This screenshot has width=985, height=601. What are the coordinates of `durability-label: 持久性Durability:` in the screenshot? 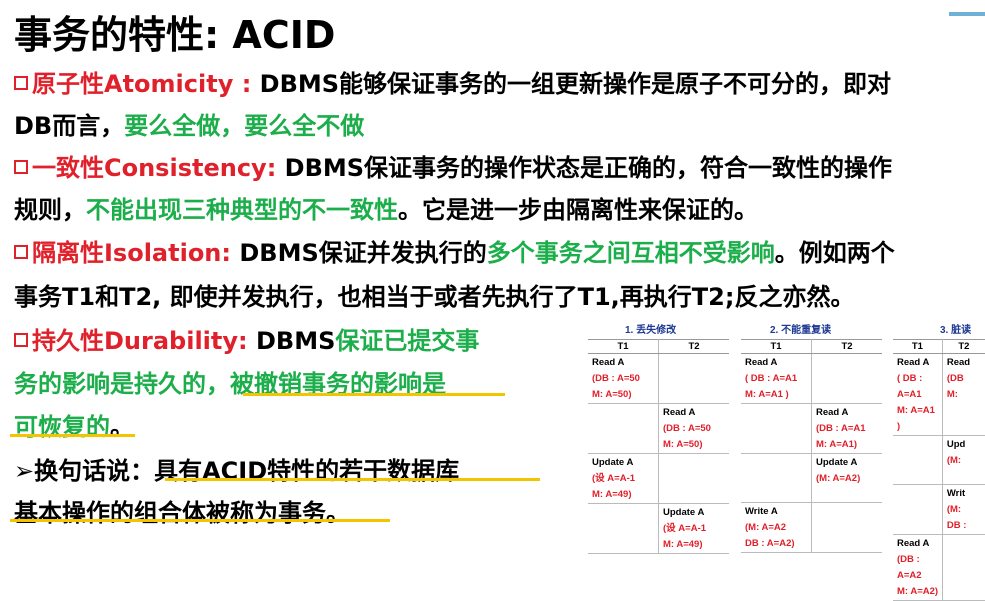 It's located at (140, 341).